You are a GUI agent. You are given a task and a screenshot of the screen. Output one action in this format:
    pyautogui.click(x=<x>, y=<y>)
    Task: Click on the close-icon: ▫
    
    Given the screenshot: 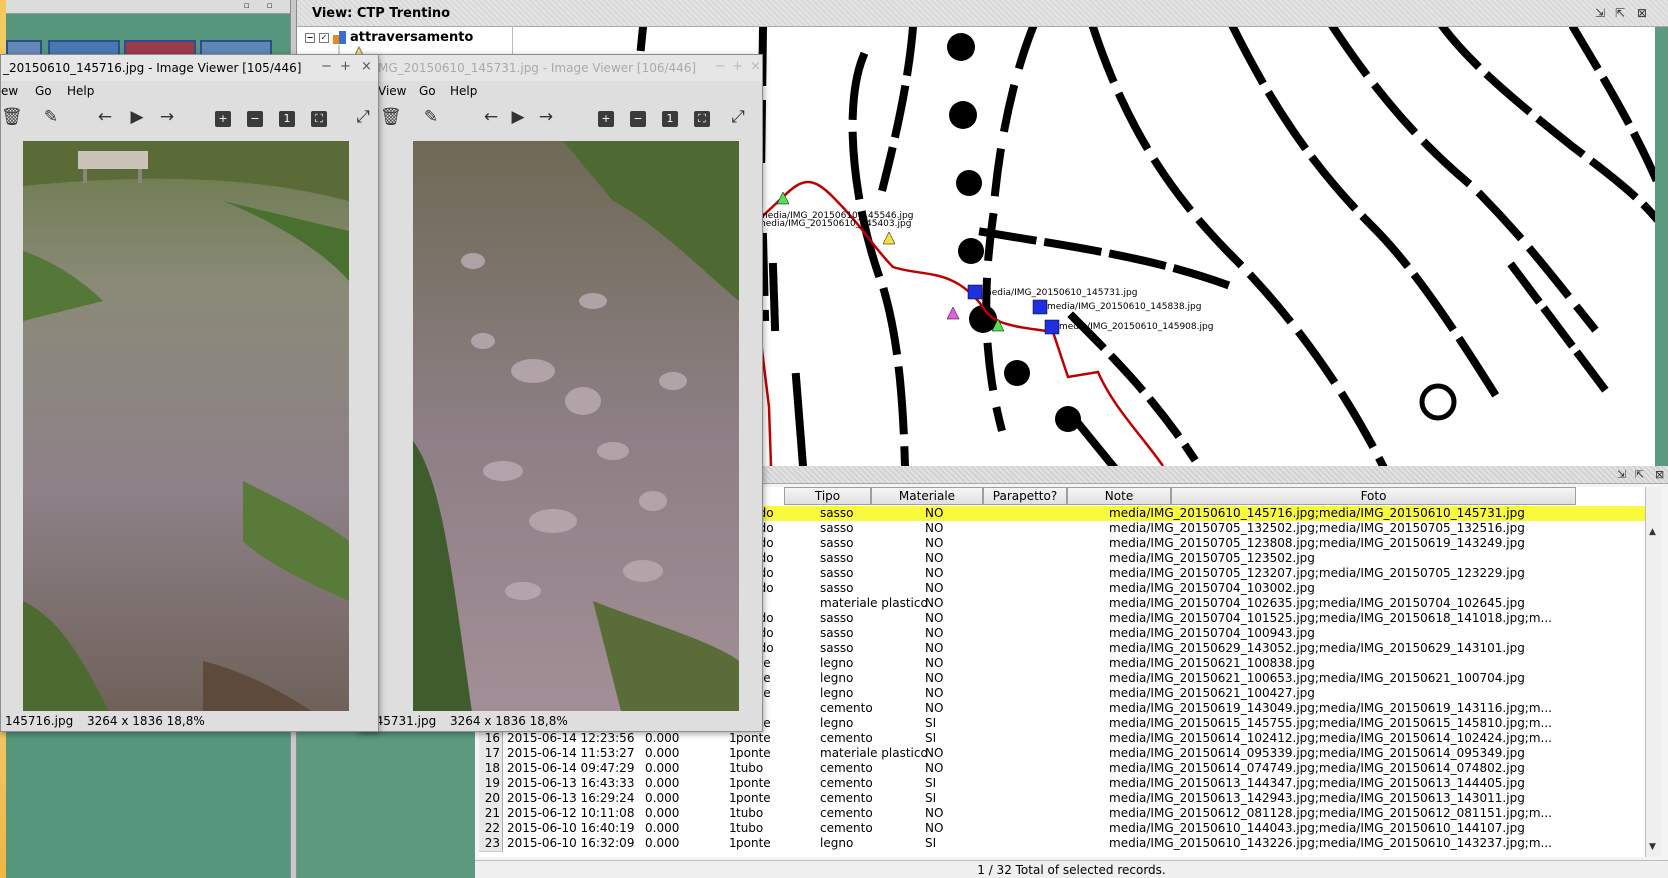 What is the action you would take?
    pyautogui.click(x=269, y=6)
    